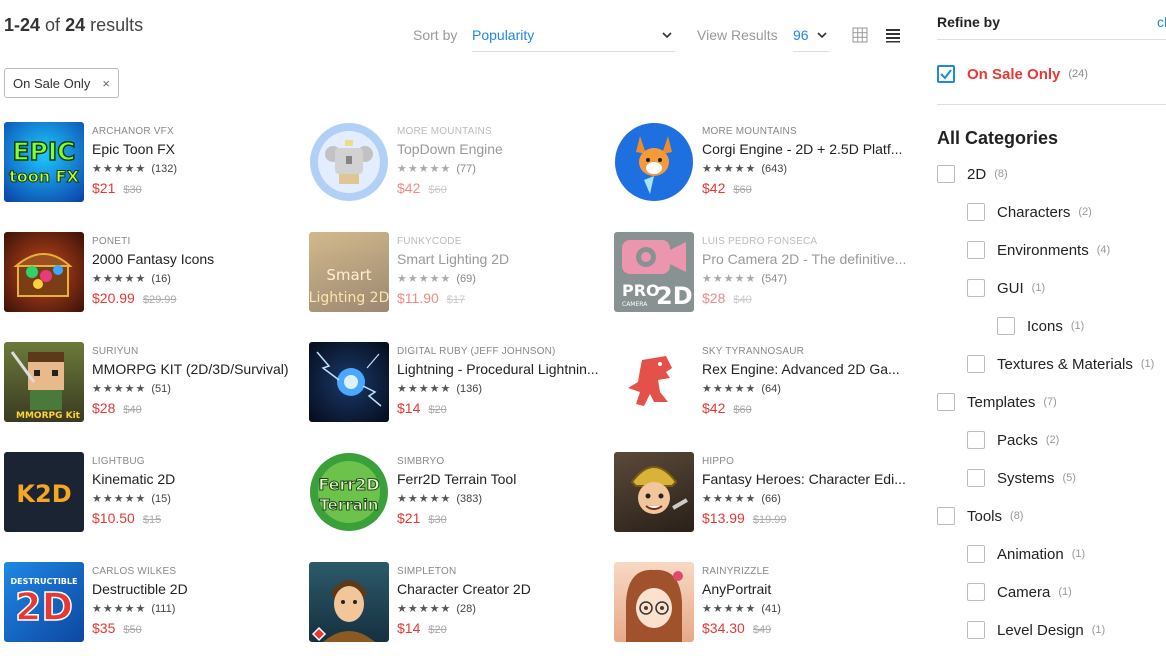 This screenshot has width=1166, height=656. What do you see at coordinates (502, 351) in the screenshot?
I see `product-publisher: DIGITAL RUBY (JEFF JOHNSON)` at bounding box center [502, 351].